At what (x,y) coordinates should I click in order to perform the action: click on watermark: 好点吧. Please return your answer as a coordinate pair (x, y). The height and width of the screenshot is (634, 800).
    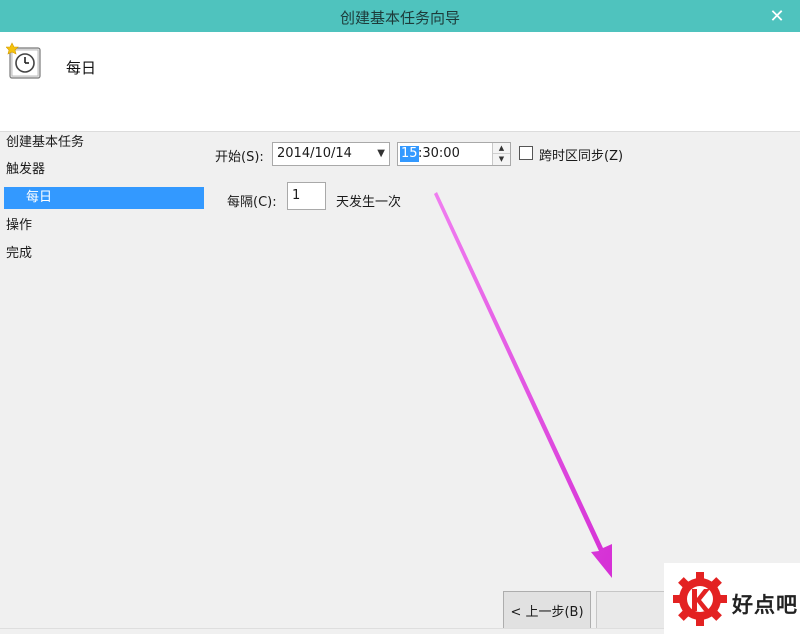
    Looking at the image, I should click on (732, 598).